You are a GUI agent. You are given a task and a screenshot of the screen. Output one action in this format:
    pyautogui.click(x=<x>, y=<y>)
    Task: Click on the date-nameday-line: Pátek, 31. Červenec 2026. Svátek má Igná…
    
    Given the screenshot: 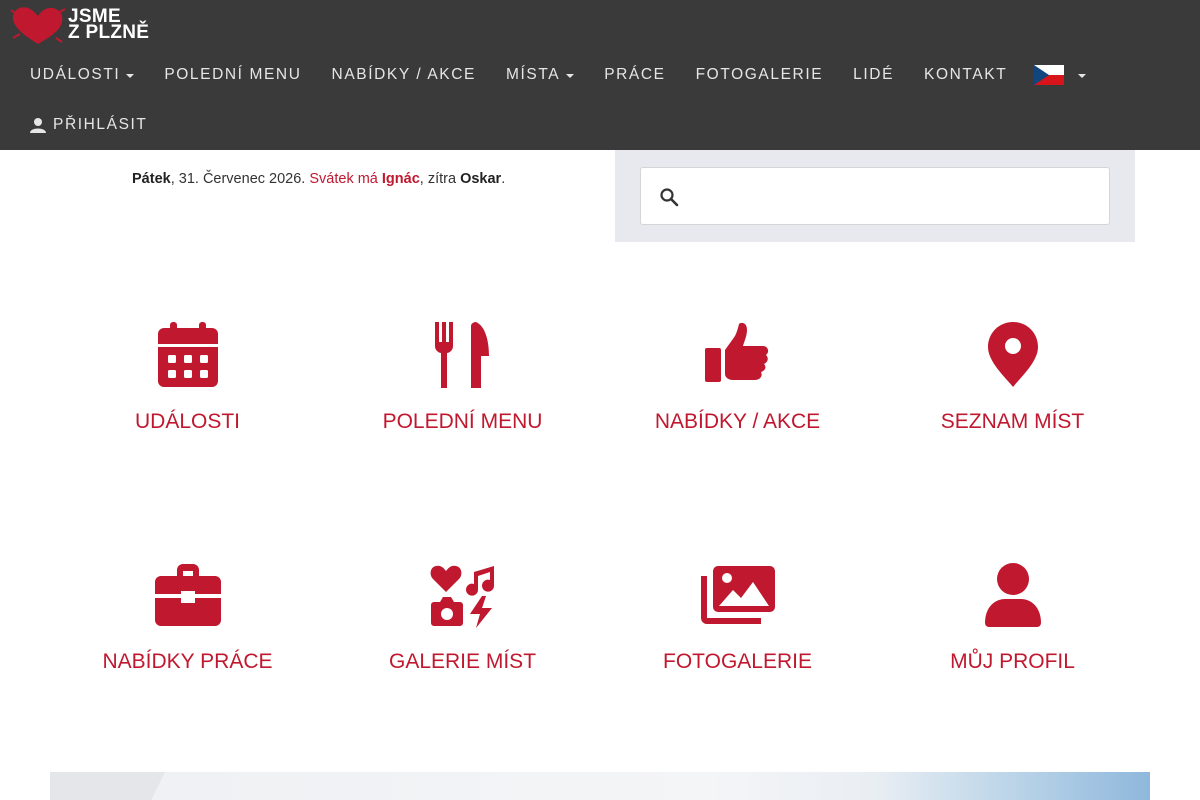 What is the action you would take?
    pyautogui.click(x=319, y=179)
    